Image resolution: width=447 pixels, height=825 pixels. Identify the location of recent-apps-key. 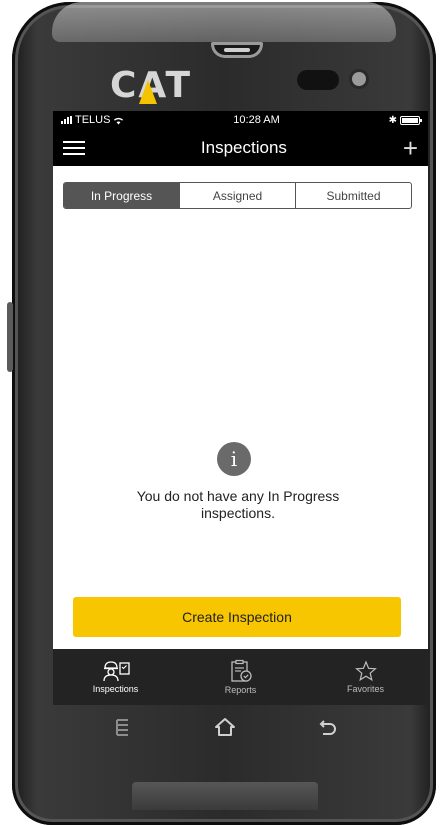
(122, 727).